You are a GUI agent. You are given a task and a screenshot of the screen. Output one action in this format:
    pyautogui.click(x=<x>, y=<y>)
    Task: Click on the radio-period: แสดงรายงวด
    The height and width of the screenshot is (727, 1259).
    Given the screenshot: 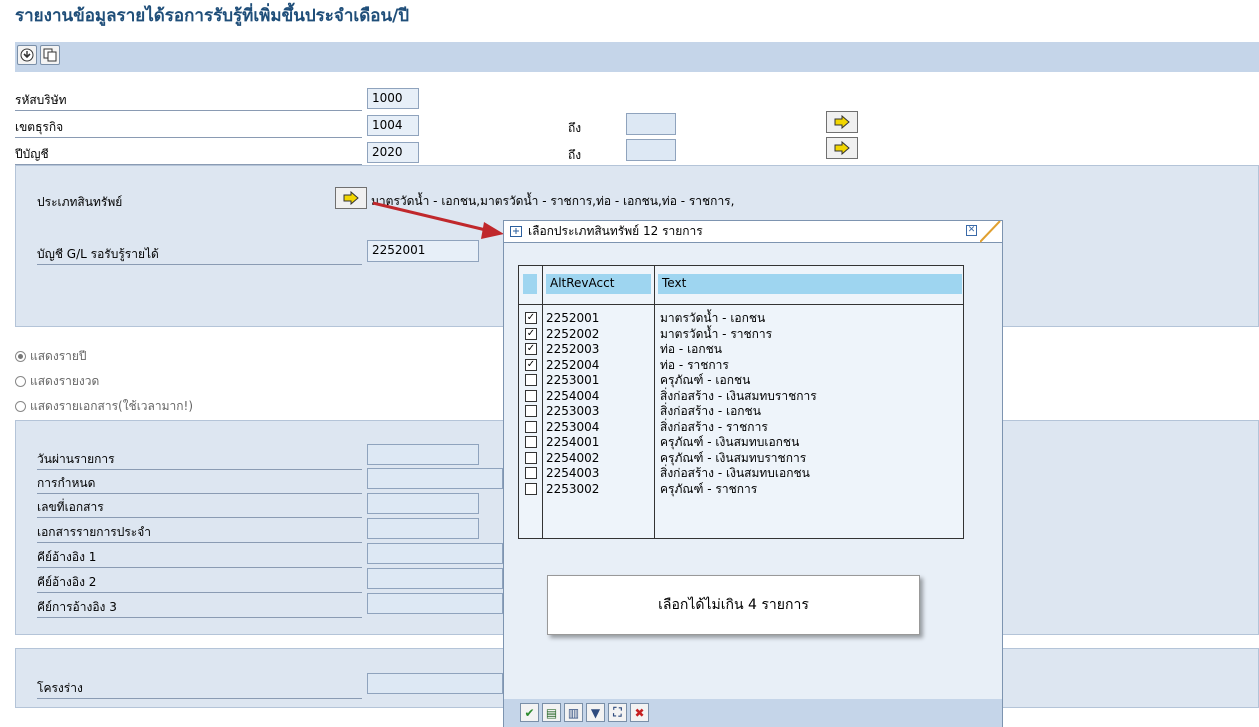 What is the action you would take?
    pyautogui.click(x=57, y=381)
    